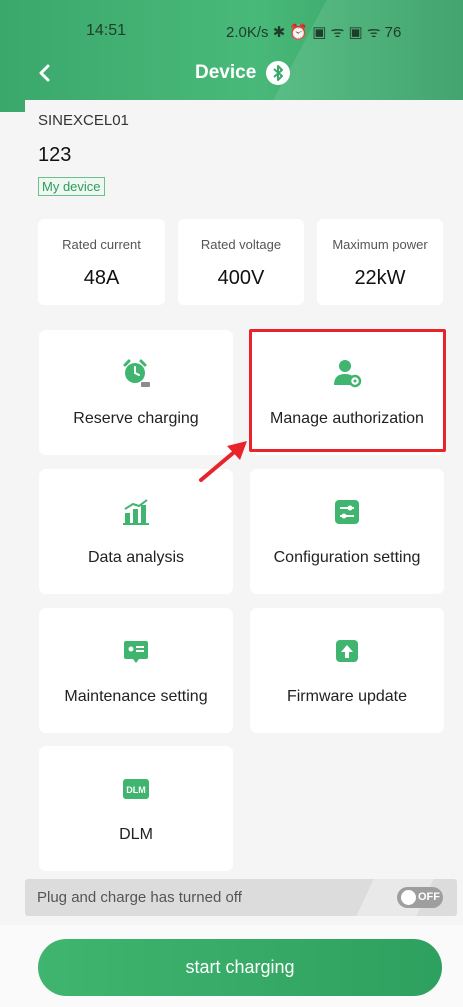 The width and height of the screenshot is (463, 1007). Describe the element at coordinates (347, 418) in the screenshot. I see `function-label: Manage authorization` at that location.